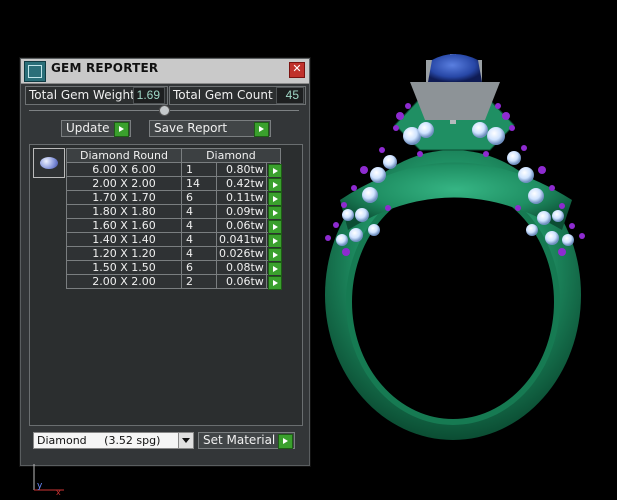  Describe the element at coordinates (124, 239) in the screenshot. I see `gem-size: 1.40 X 1.40` at that location.